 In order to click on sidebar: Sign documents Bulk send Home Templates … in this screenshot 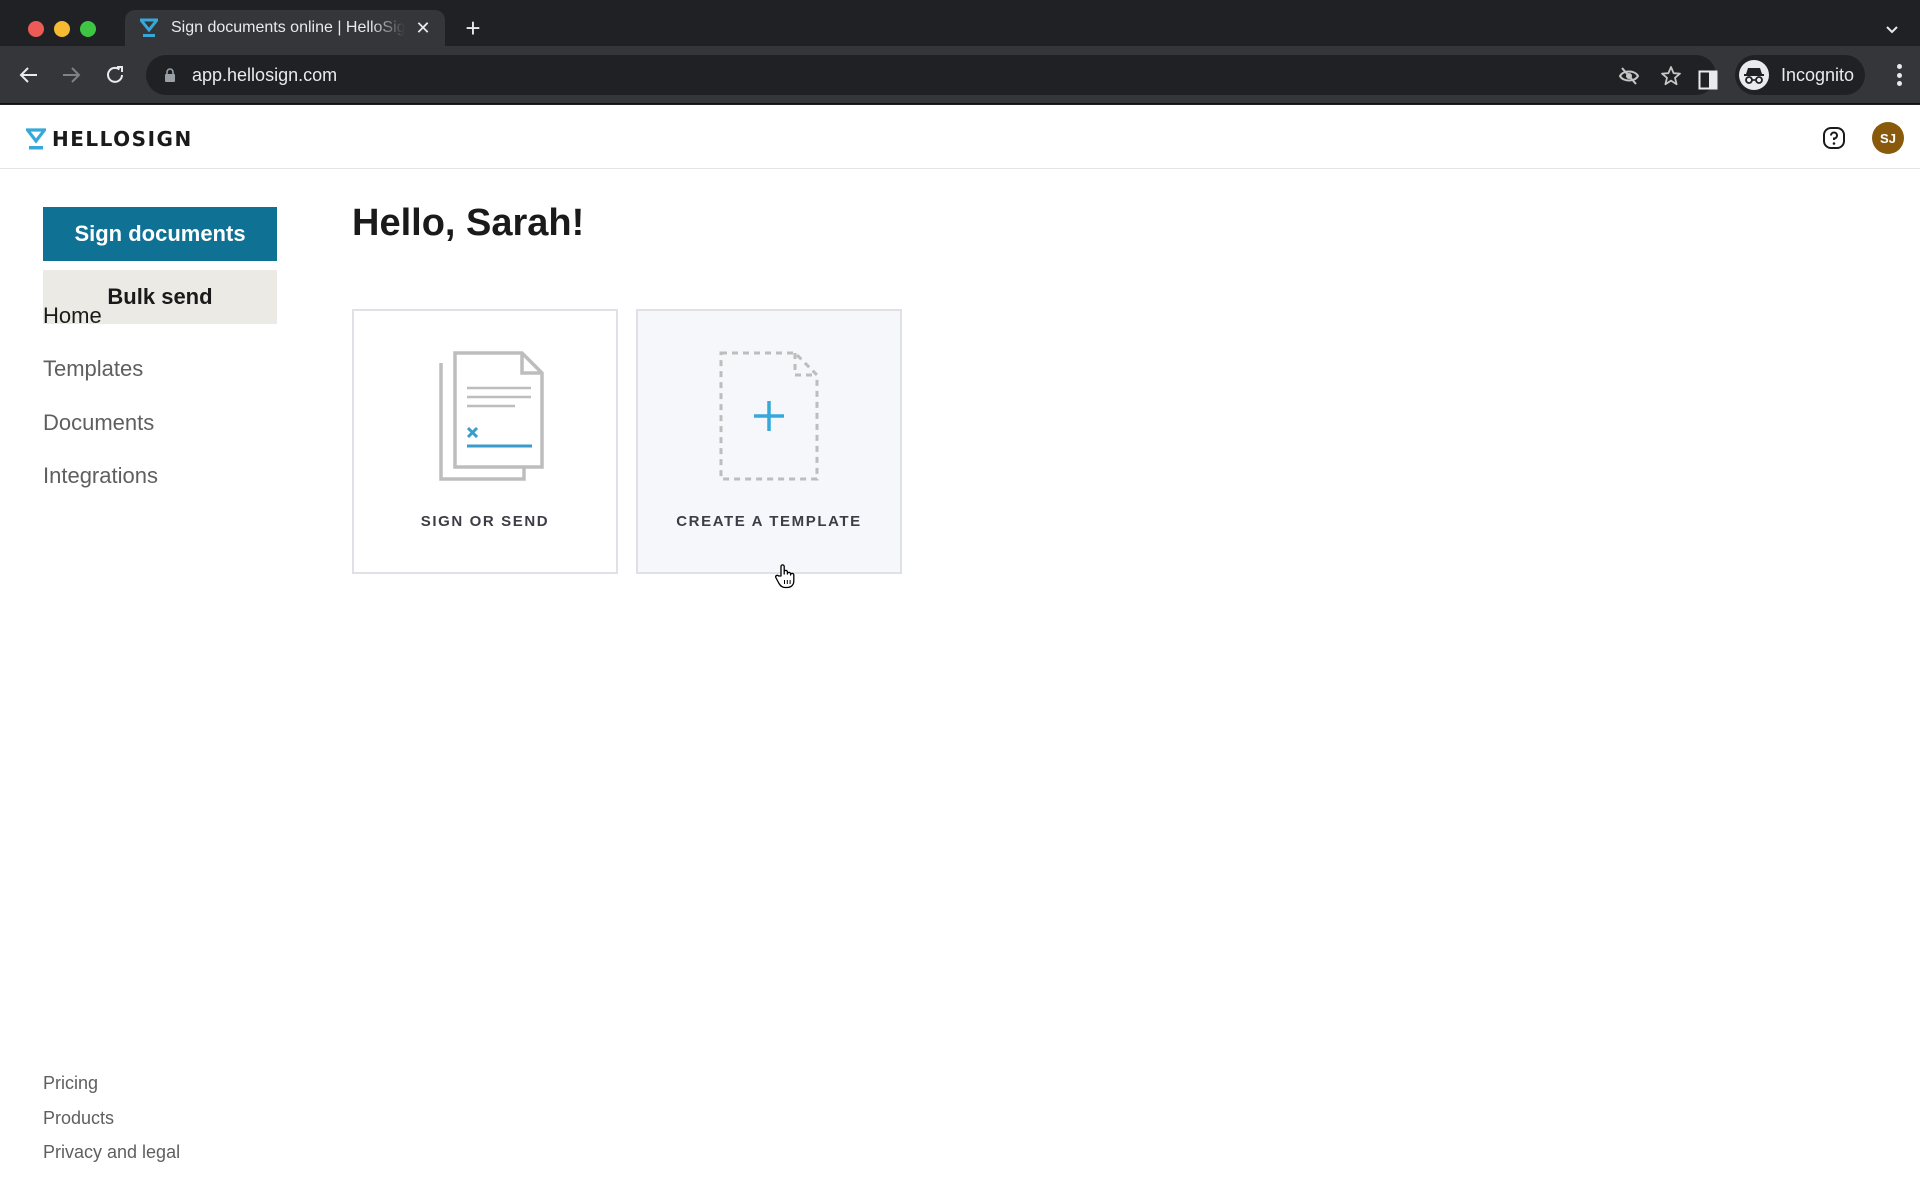, I will do `click(150, 684)`.